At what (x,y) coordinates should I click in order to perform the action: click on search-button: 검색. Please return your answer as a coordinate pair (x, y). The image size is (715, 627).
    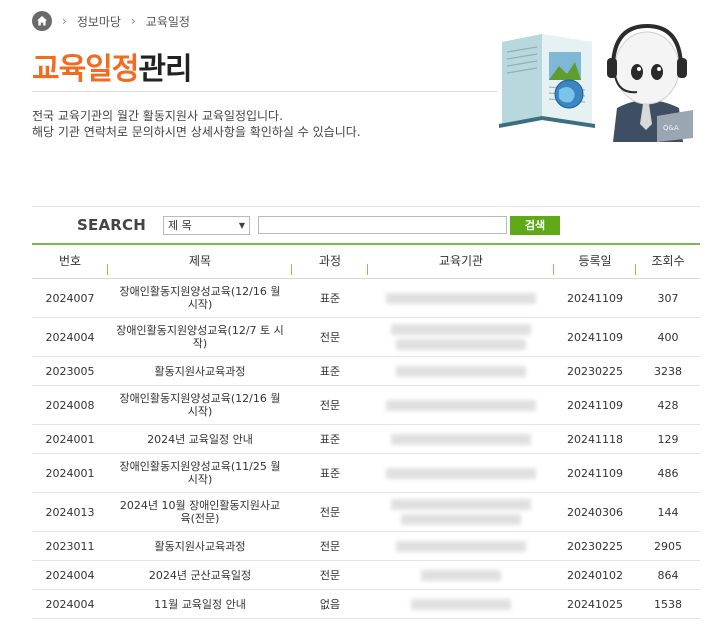
    Looking at the image, I should click on (535, 225).